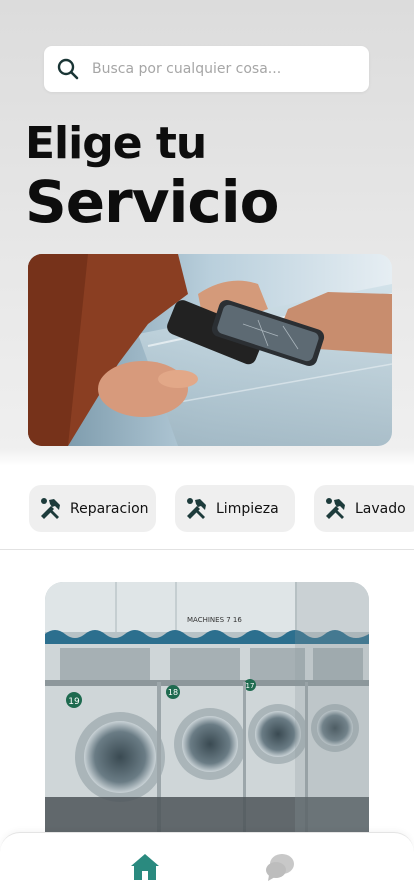  Describe the element at coordinates (74, 702) in the screenshot. I see `machine-number: 19` at that location.